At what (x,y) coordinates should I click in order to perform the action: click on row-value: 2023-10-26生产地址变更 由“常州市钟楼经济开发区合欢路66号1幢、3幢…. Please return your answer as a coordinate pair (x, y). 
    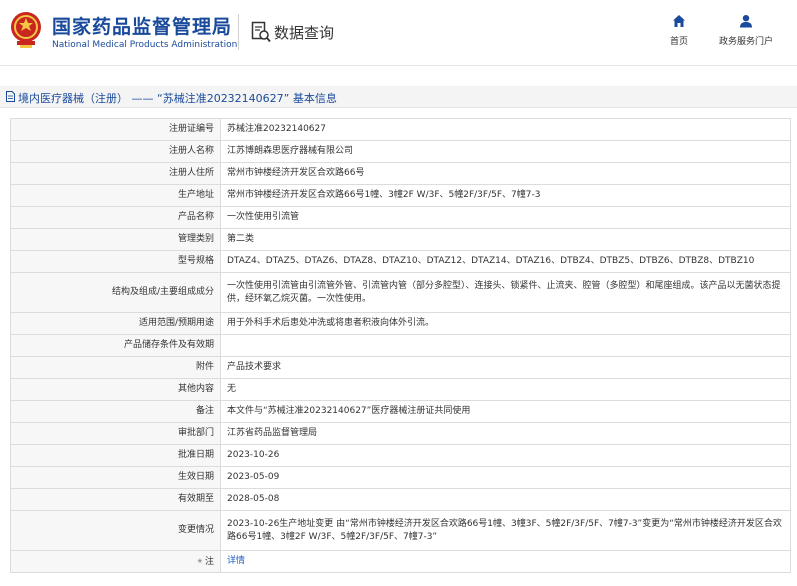
    Looking at the image, I should click on (505, 530).